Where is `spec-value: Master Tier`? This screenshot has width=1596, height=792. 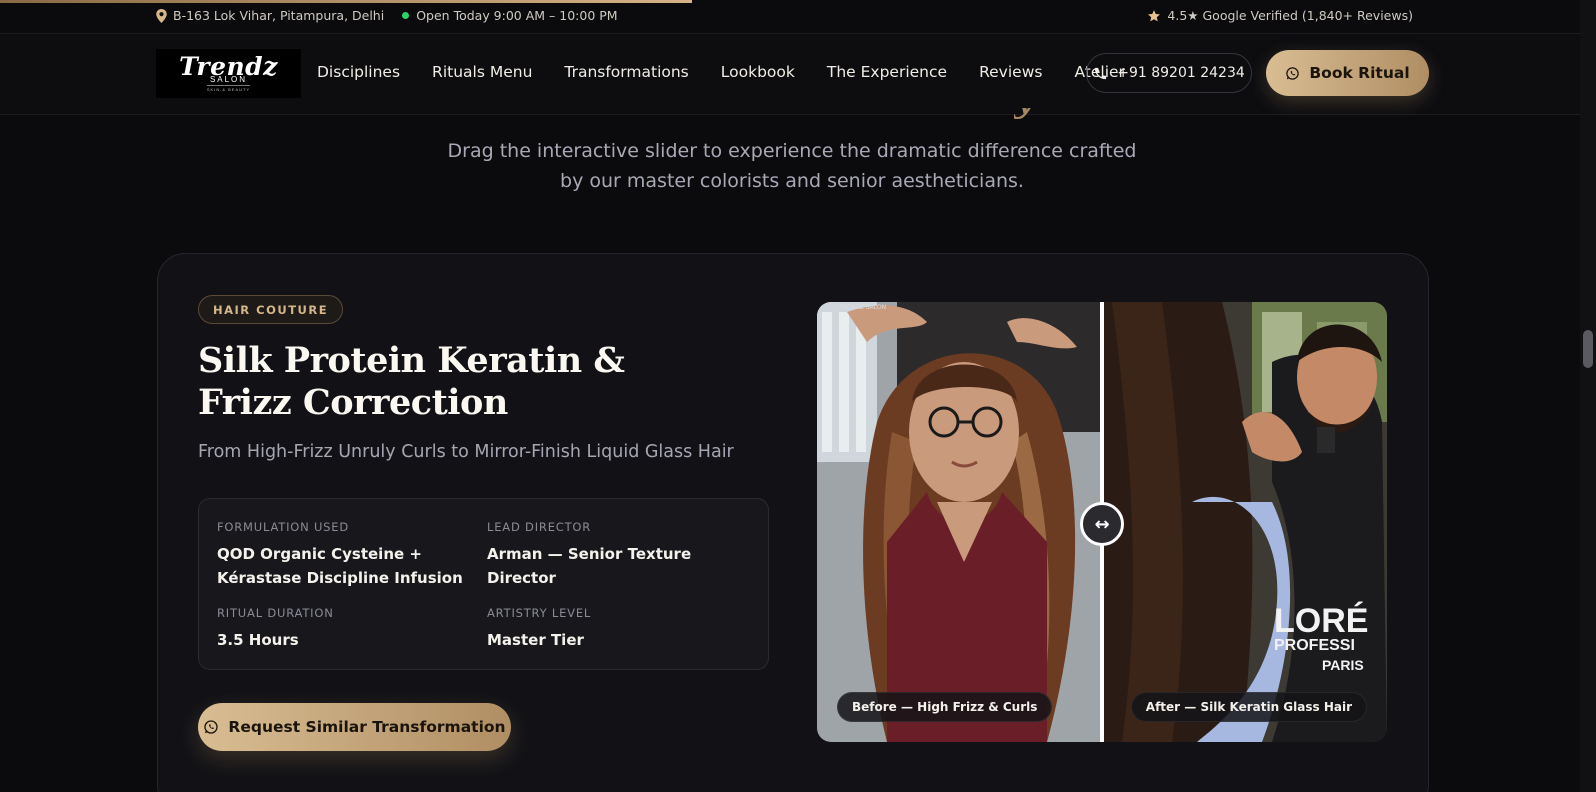 spec-value: Master Tier is located at coordinates (535, 640).